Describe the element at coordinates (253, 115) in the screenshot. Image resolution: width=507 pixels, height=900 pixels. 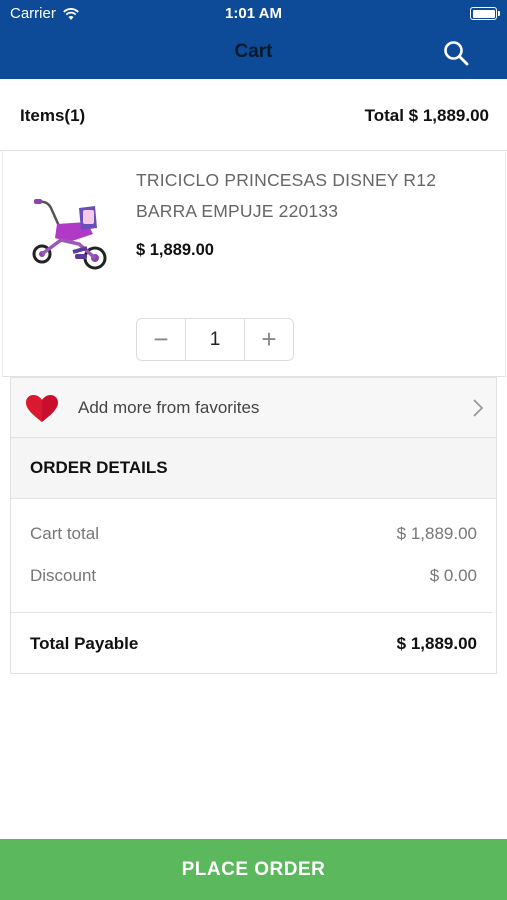
I see `cart-summary: Items(1) Total $ 1,889.00` at that location.